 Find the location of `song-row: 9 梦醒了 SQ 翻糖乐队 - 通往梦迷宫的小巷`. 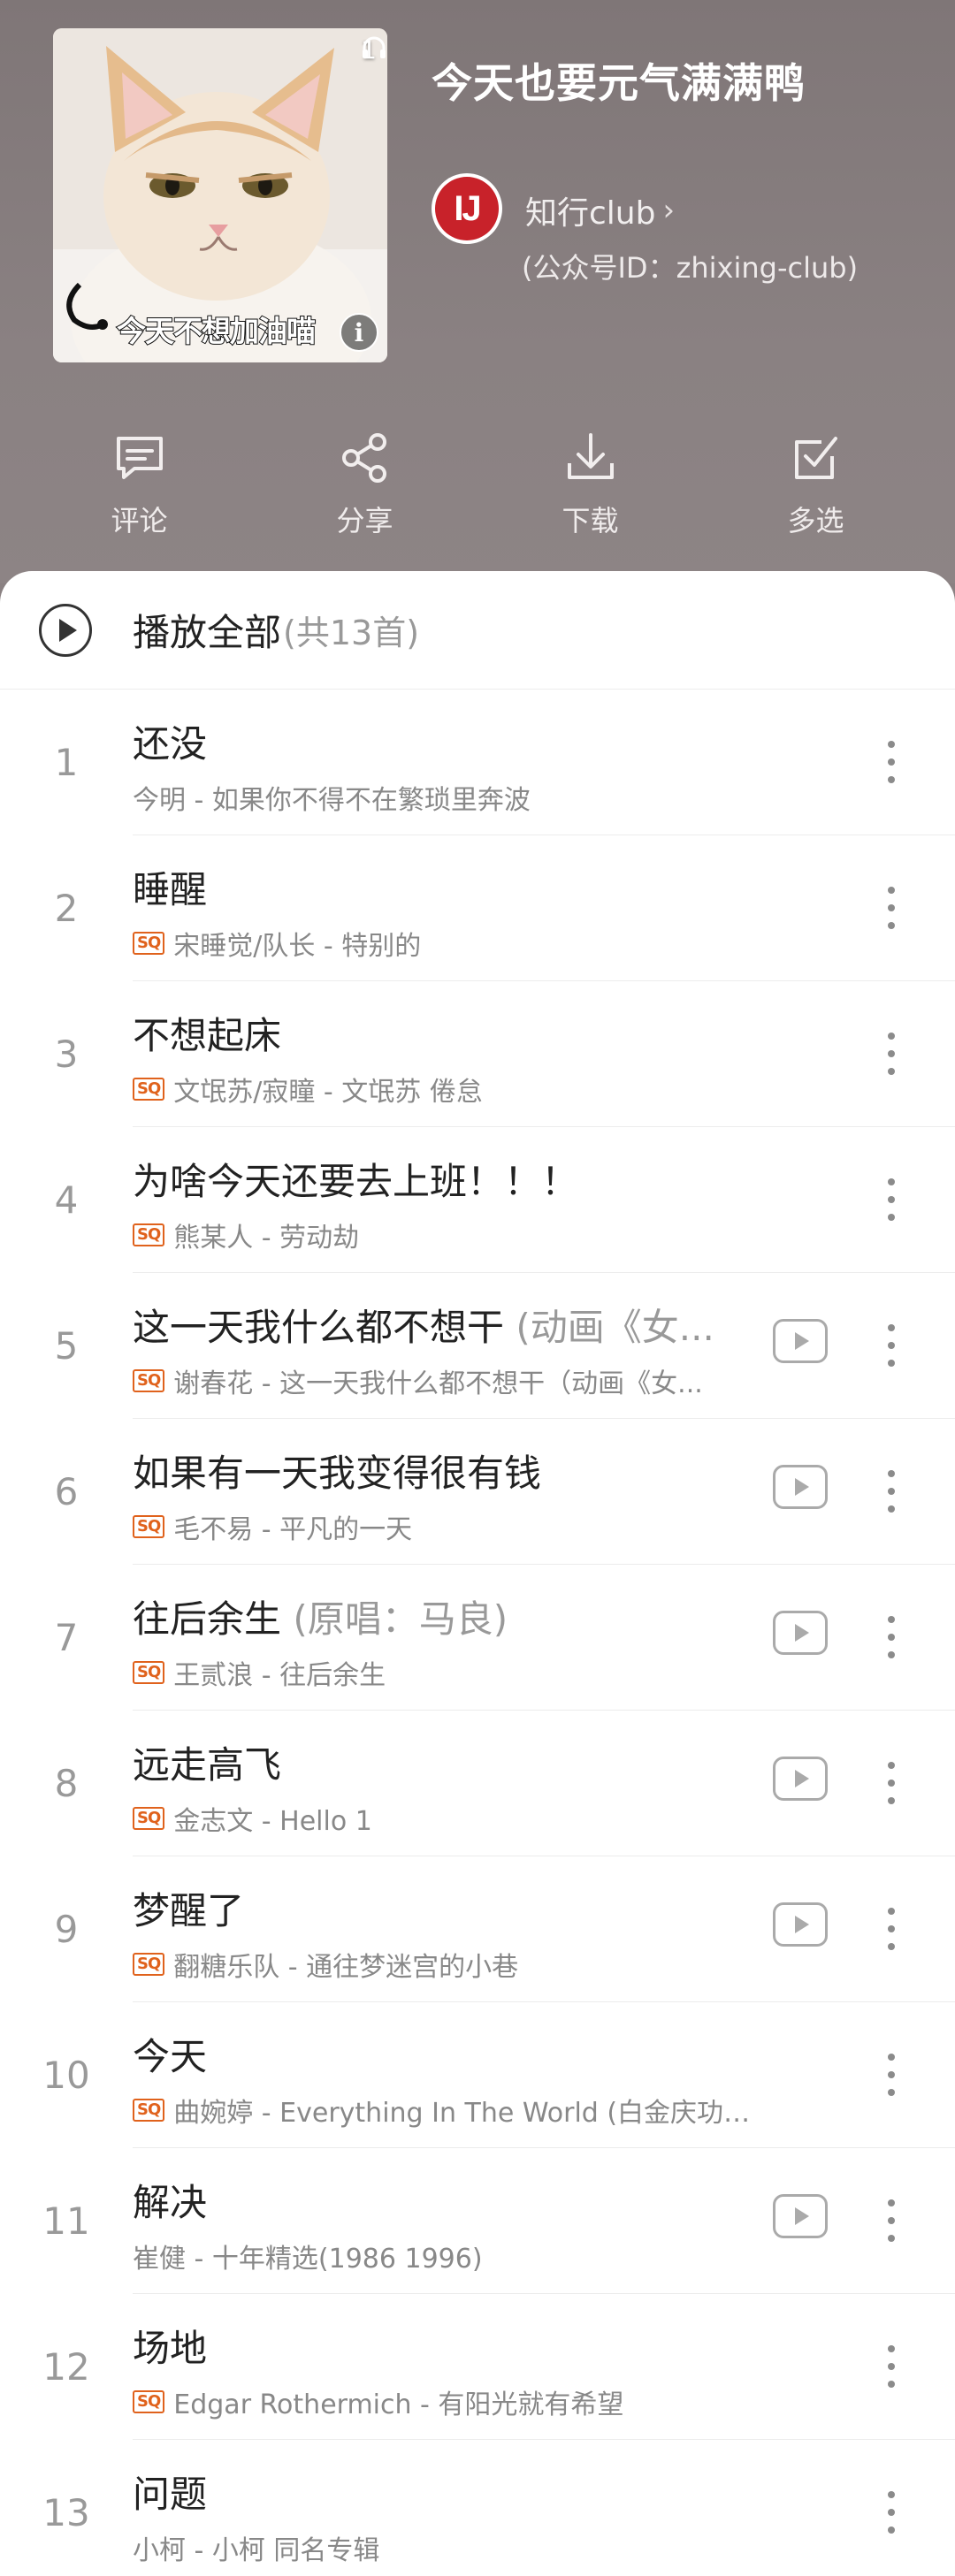

song-row: 9 梦醒了 SQ 翻糖乐队 - 通往梦迷宫的小巷 is located at coordinates (477, 1929).